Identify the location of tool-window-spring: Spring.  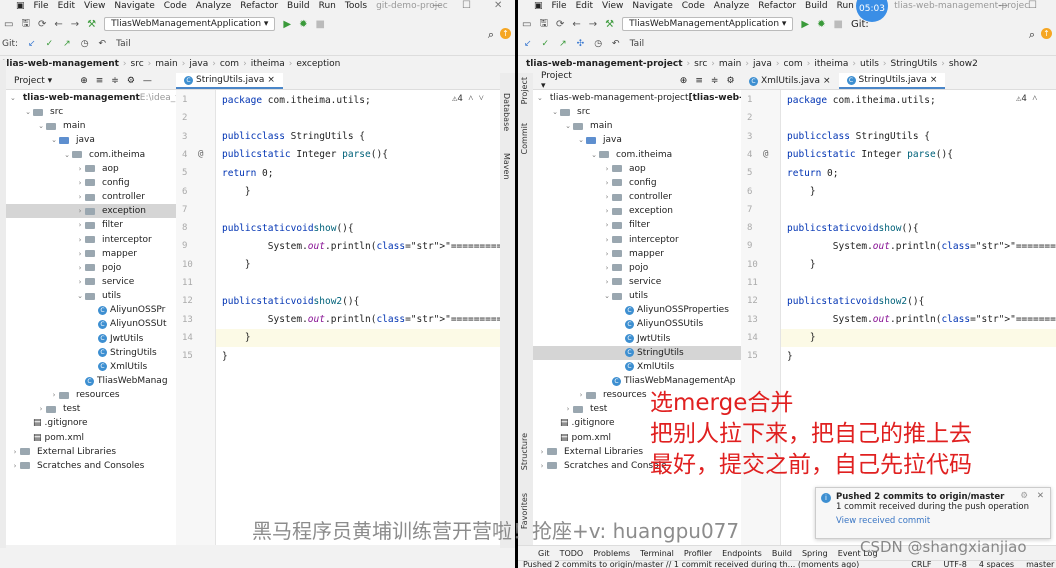
(815, 553).